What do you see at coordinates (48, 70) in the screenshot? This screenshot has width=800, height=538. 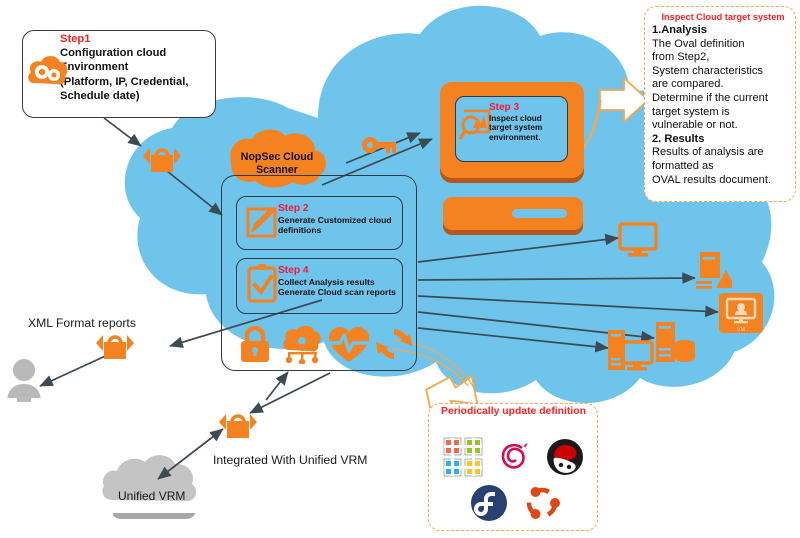 I see `cloud-gears-icon` at bounding box center [48, 70].